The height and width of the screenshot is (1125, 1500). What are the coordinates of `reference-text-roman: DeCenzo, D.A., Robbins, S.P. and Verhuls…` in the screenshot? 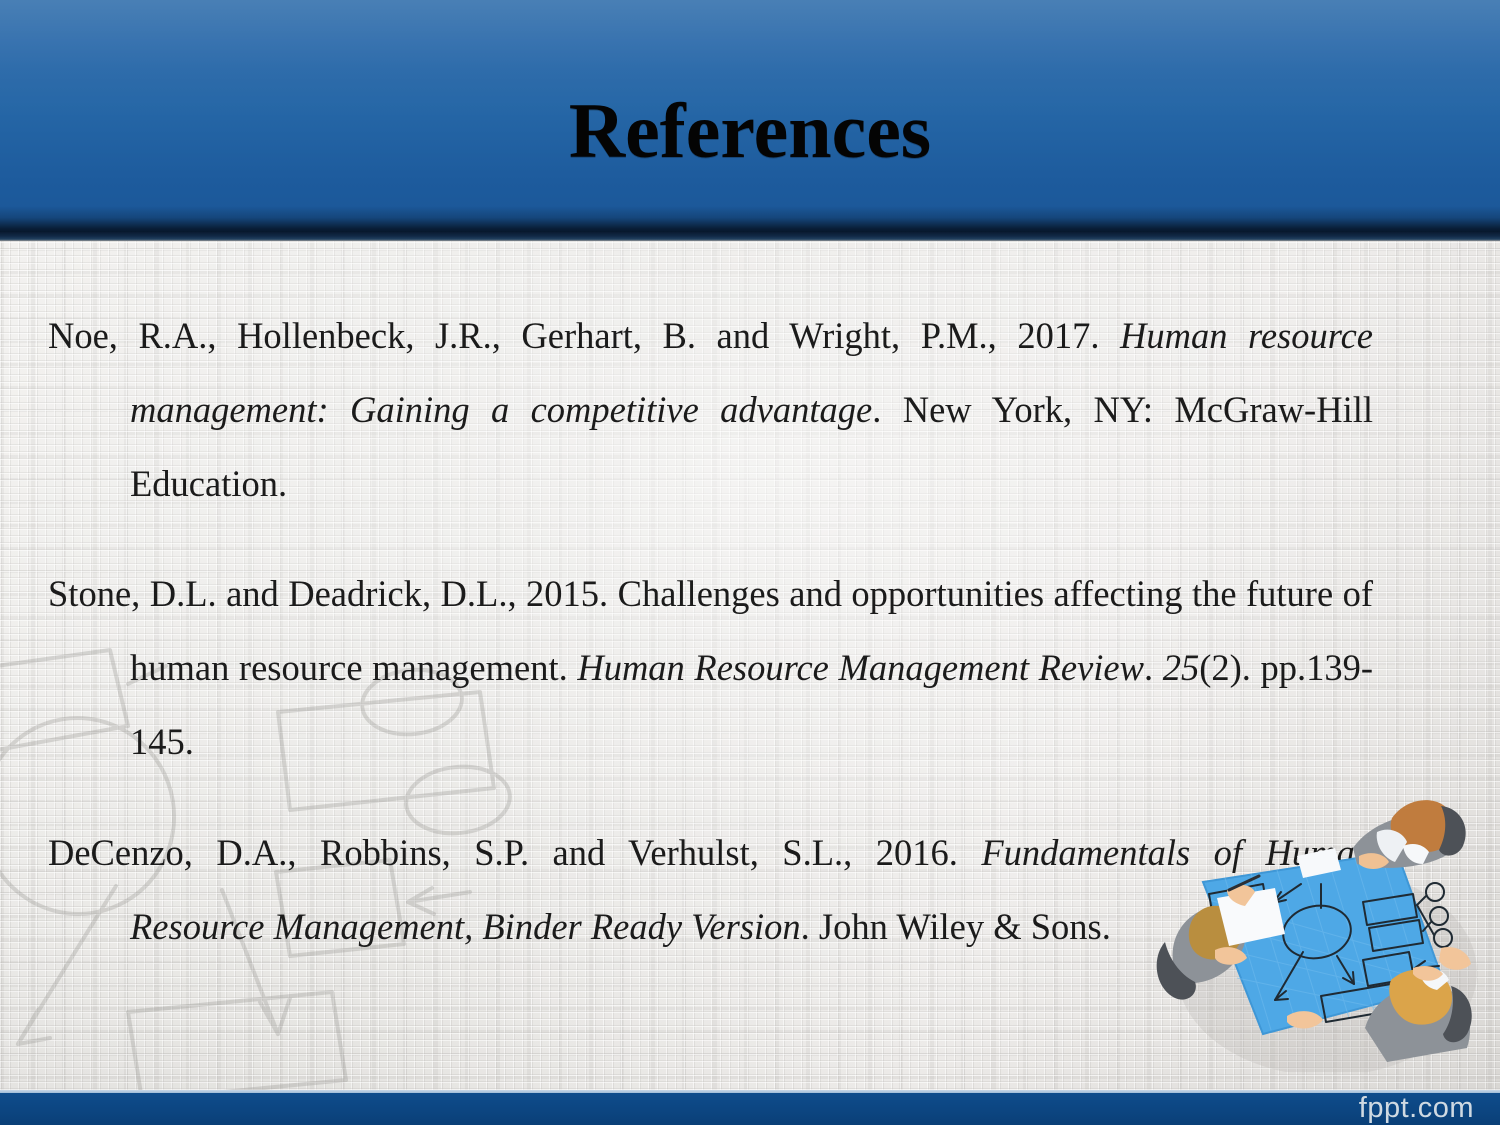 It's located at (515, 852).